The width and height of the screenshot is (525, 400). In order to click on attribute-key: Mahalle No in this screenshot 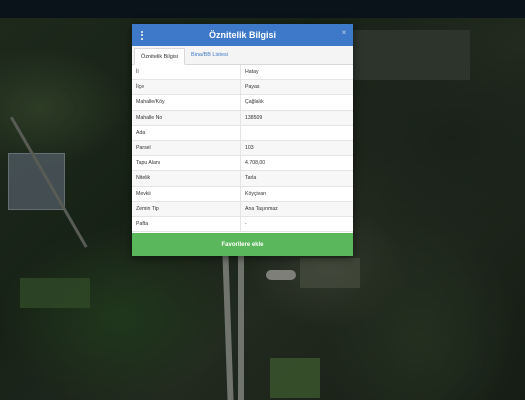, I will do `click(186, 118)`.